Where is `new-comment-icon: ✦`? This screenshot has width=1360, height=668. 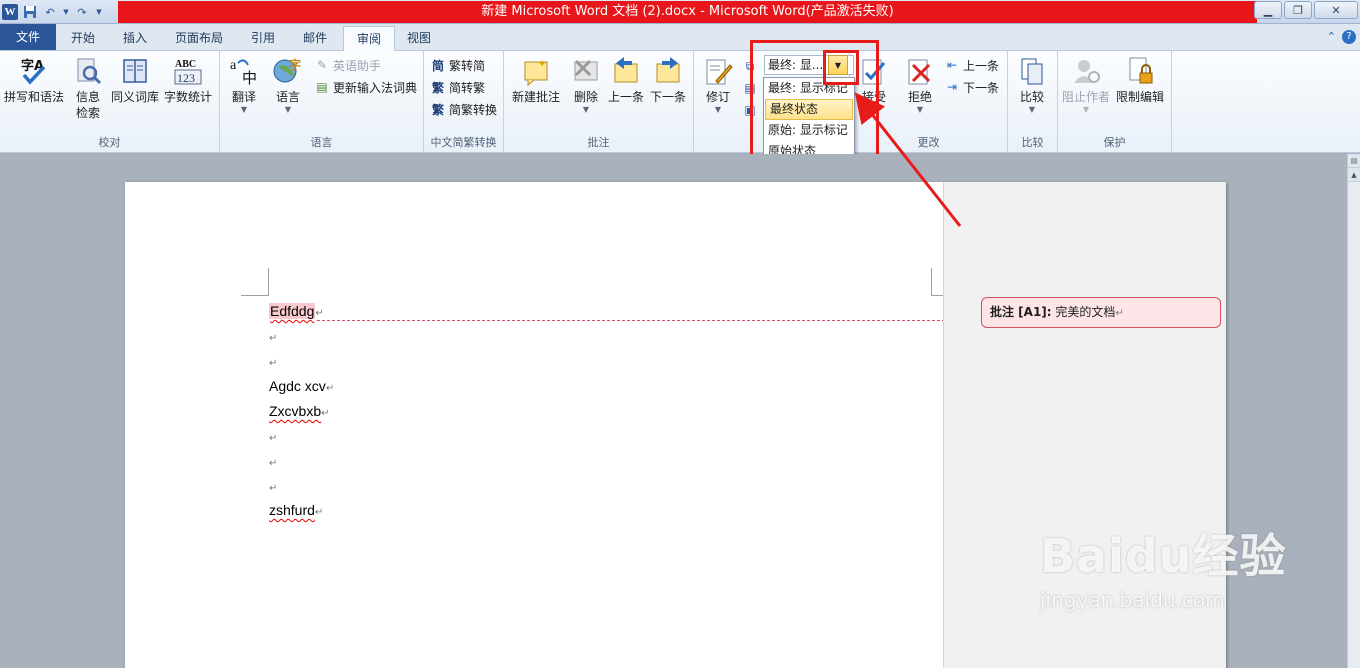 new-comment-icon: ✦ is located at coordinates (536, 71).